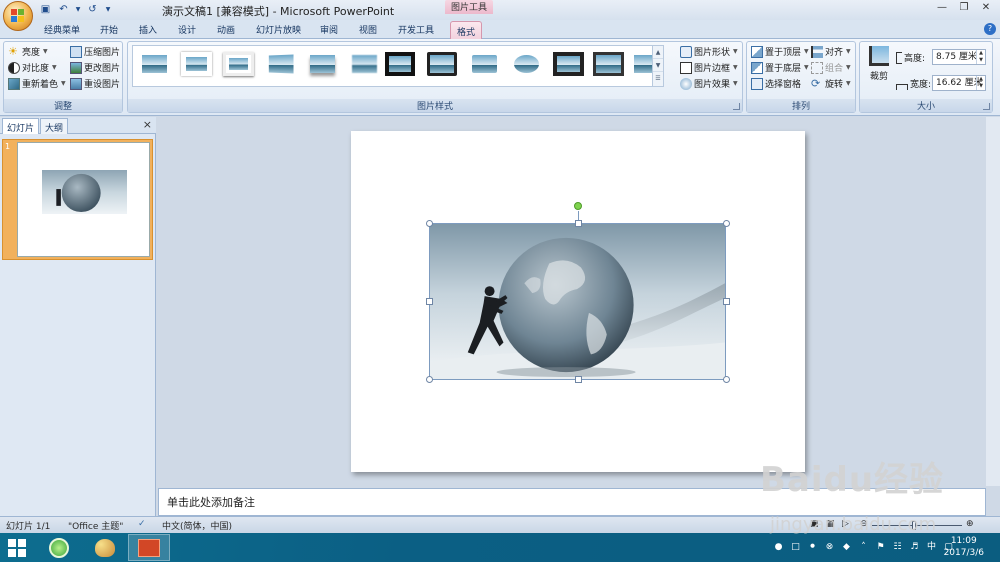  Describe the element at coordinates (780, 67) in the screenshot. I see `send-to-back-button: 置于底层 ▼` at that location.